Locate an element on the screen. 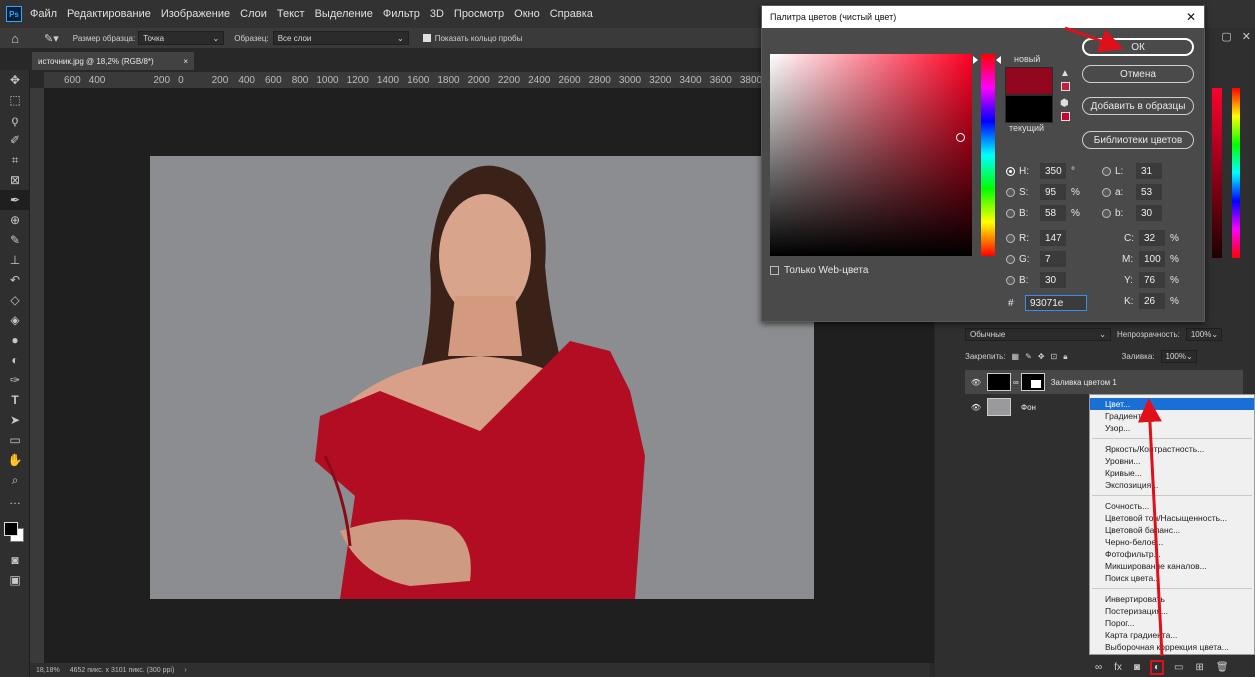 This screenshot has width=1255, height=677. pen-tool-icon: ✑ is located at coordinates (15, 380).